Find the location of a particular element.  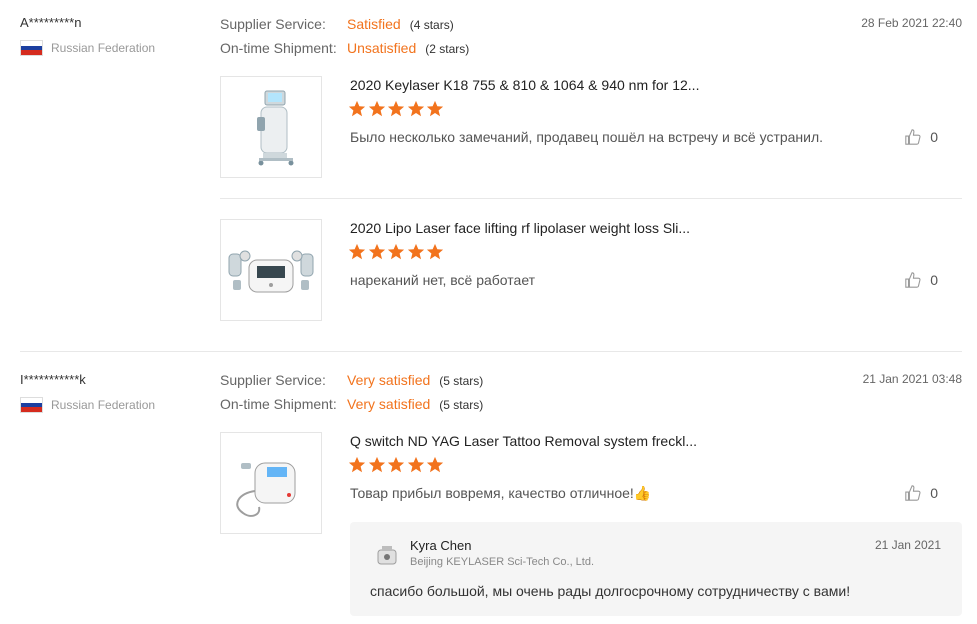

supplier-service-stars: (5 stars) is located at coordinates (461, 381).